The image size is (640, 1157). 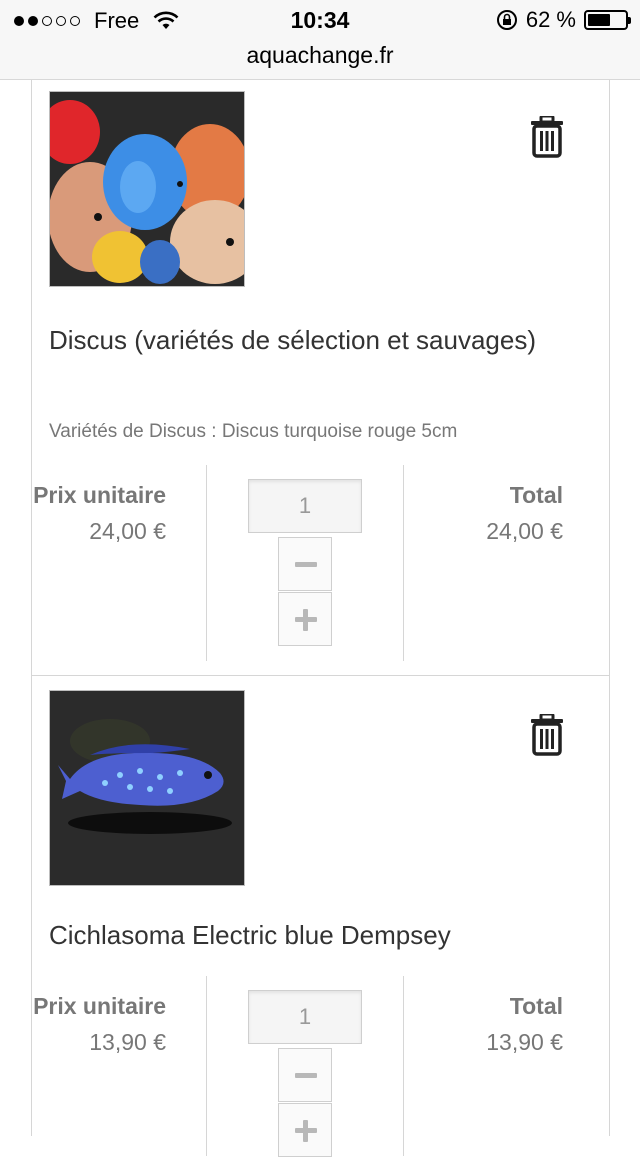 I want to click on electric-blue-dempsey-photo, so click(x=147, y=788).